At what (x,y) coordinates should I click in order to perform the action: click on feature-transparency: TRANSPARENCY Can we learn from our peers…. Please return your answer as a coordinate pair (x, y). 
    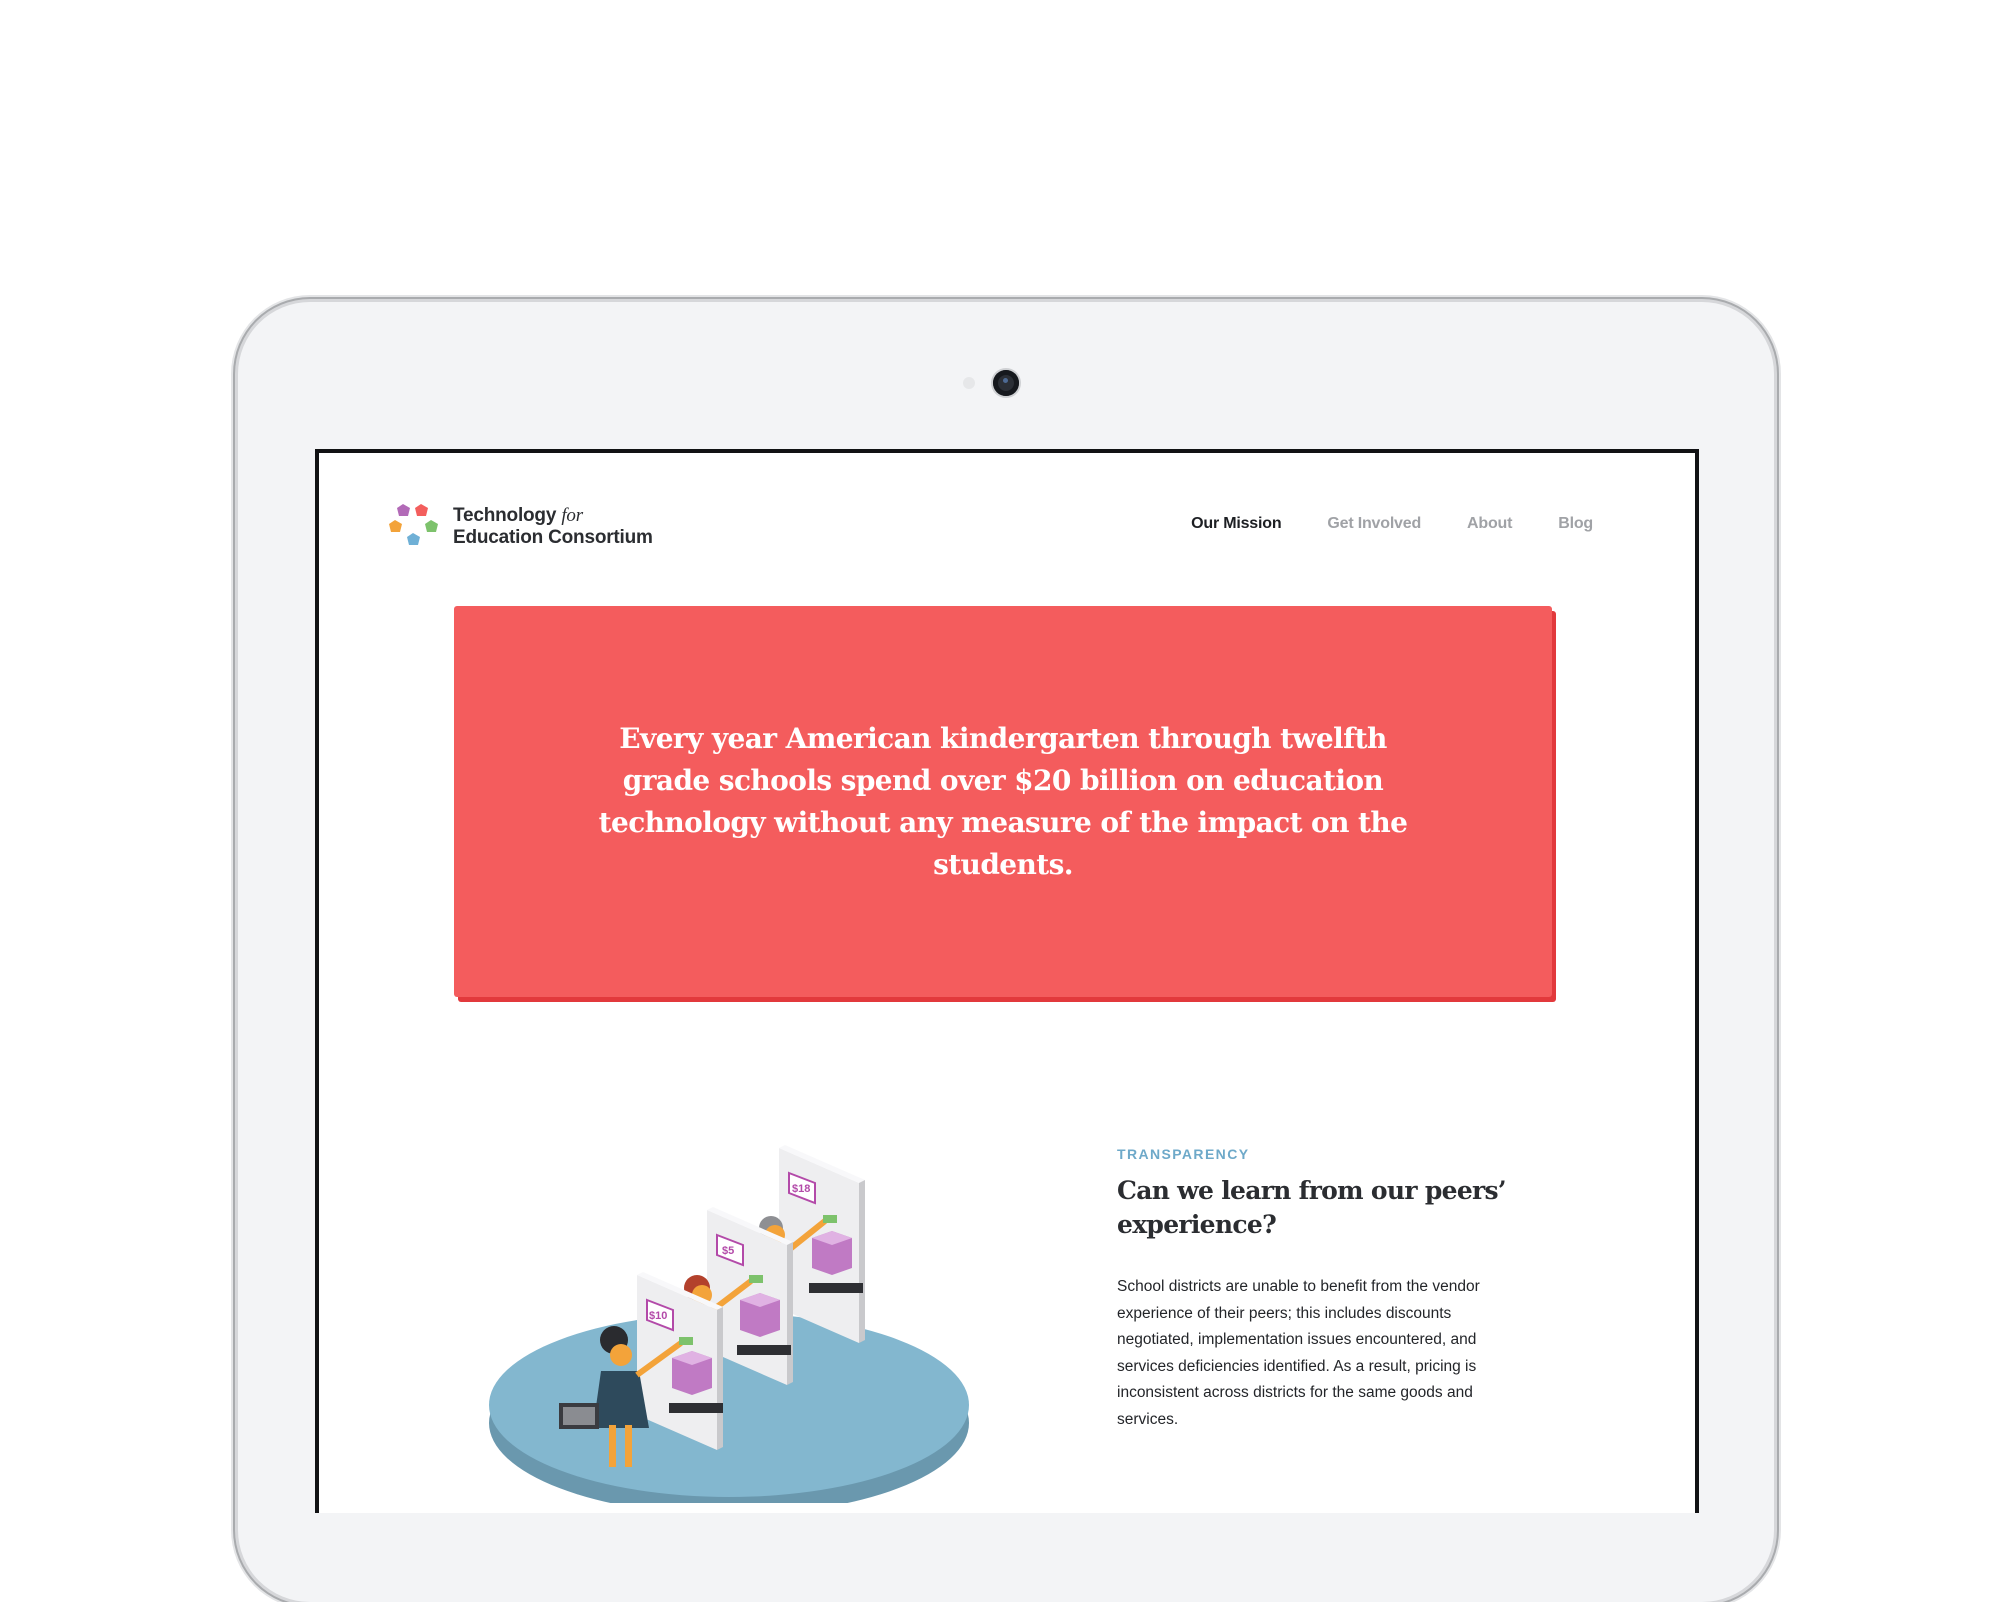
    Looking at the image, I should click on (1312, 1289).